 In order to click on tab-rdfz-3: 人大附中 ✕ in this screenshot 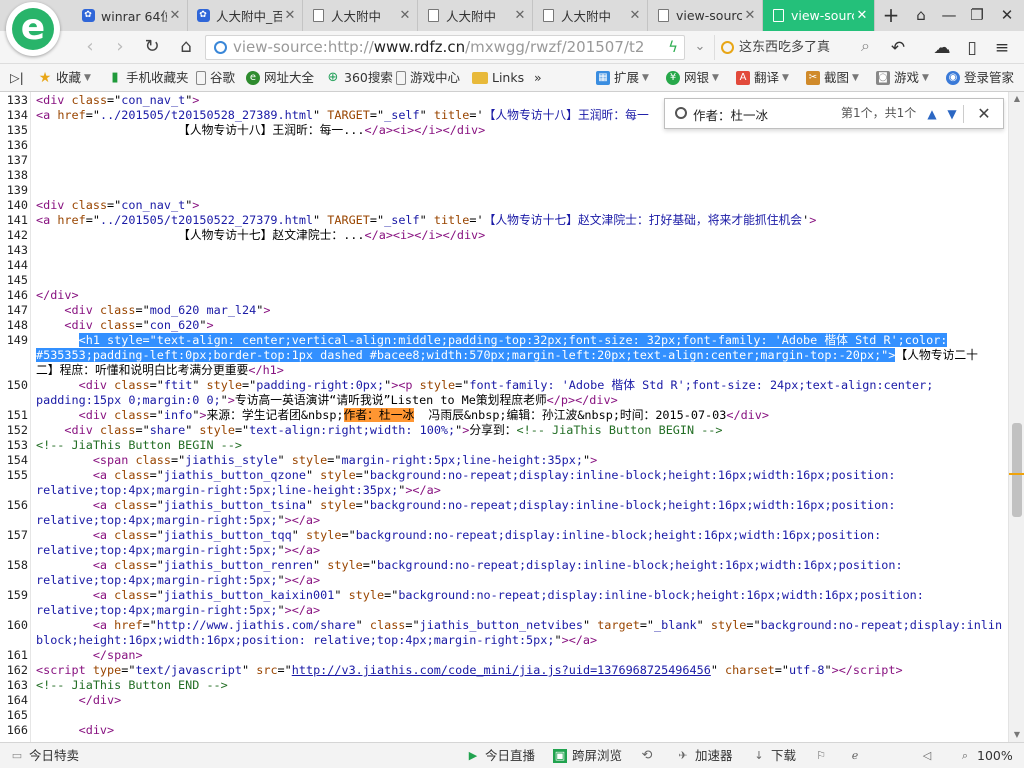, I will do `click(590, 15)`.